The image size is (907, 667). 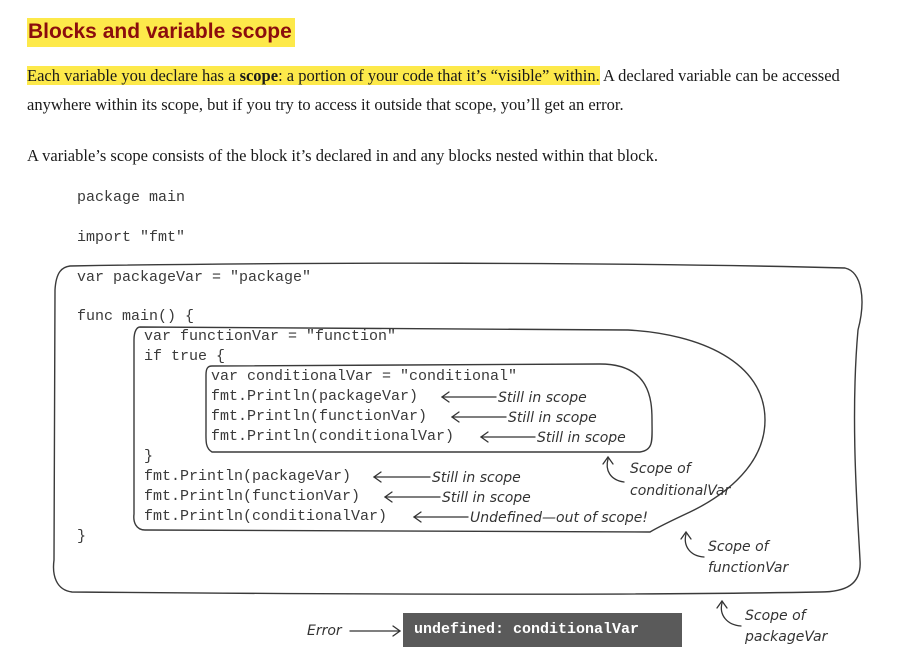 What do you see at coordinates (333, 436) in the screenshot?
I see `code-line-print-conditional-inner: fmt.Println(conditionalVar)` at bounding box center [333, 436].